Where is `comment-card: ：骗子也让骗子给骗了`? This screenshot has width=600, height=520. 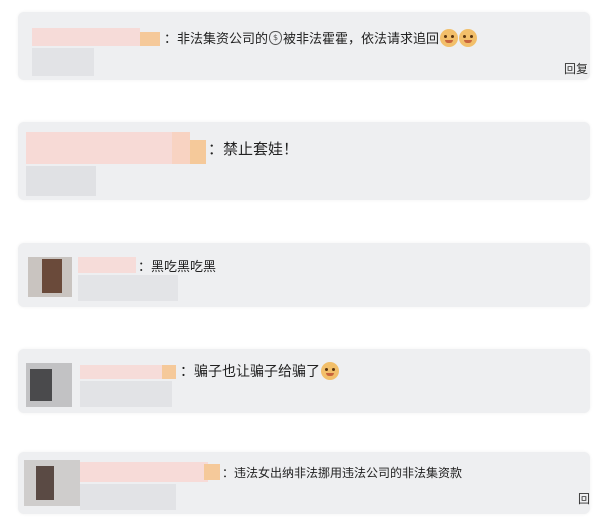 comment-card: ：骗子也让骗子给骗了 is located at coordinates (304, 381).